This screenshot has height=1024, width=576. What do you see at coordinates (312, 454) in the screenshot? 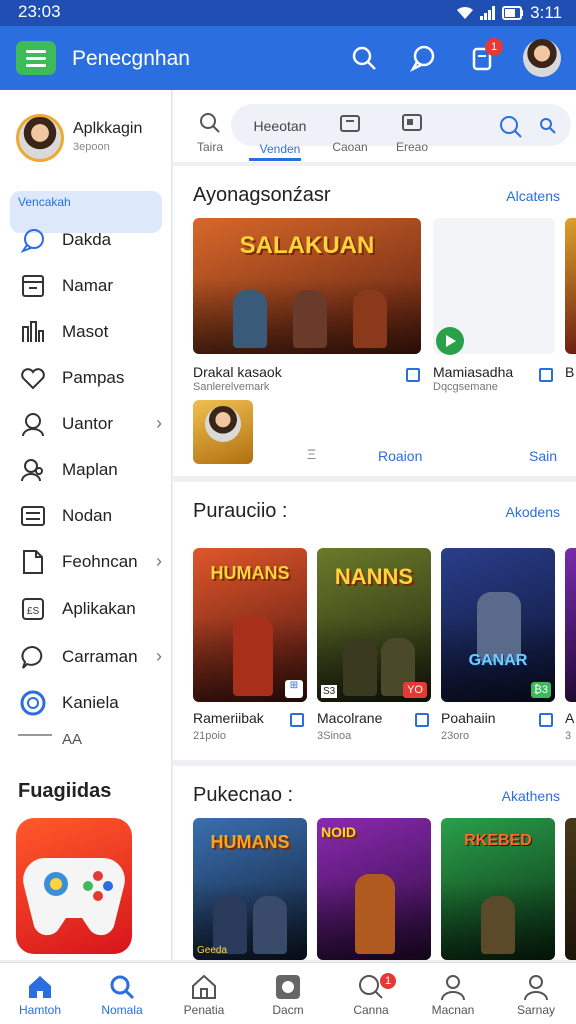
I see `footer-glyph: Ξ` at bounding box center [312, 454].